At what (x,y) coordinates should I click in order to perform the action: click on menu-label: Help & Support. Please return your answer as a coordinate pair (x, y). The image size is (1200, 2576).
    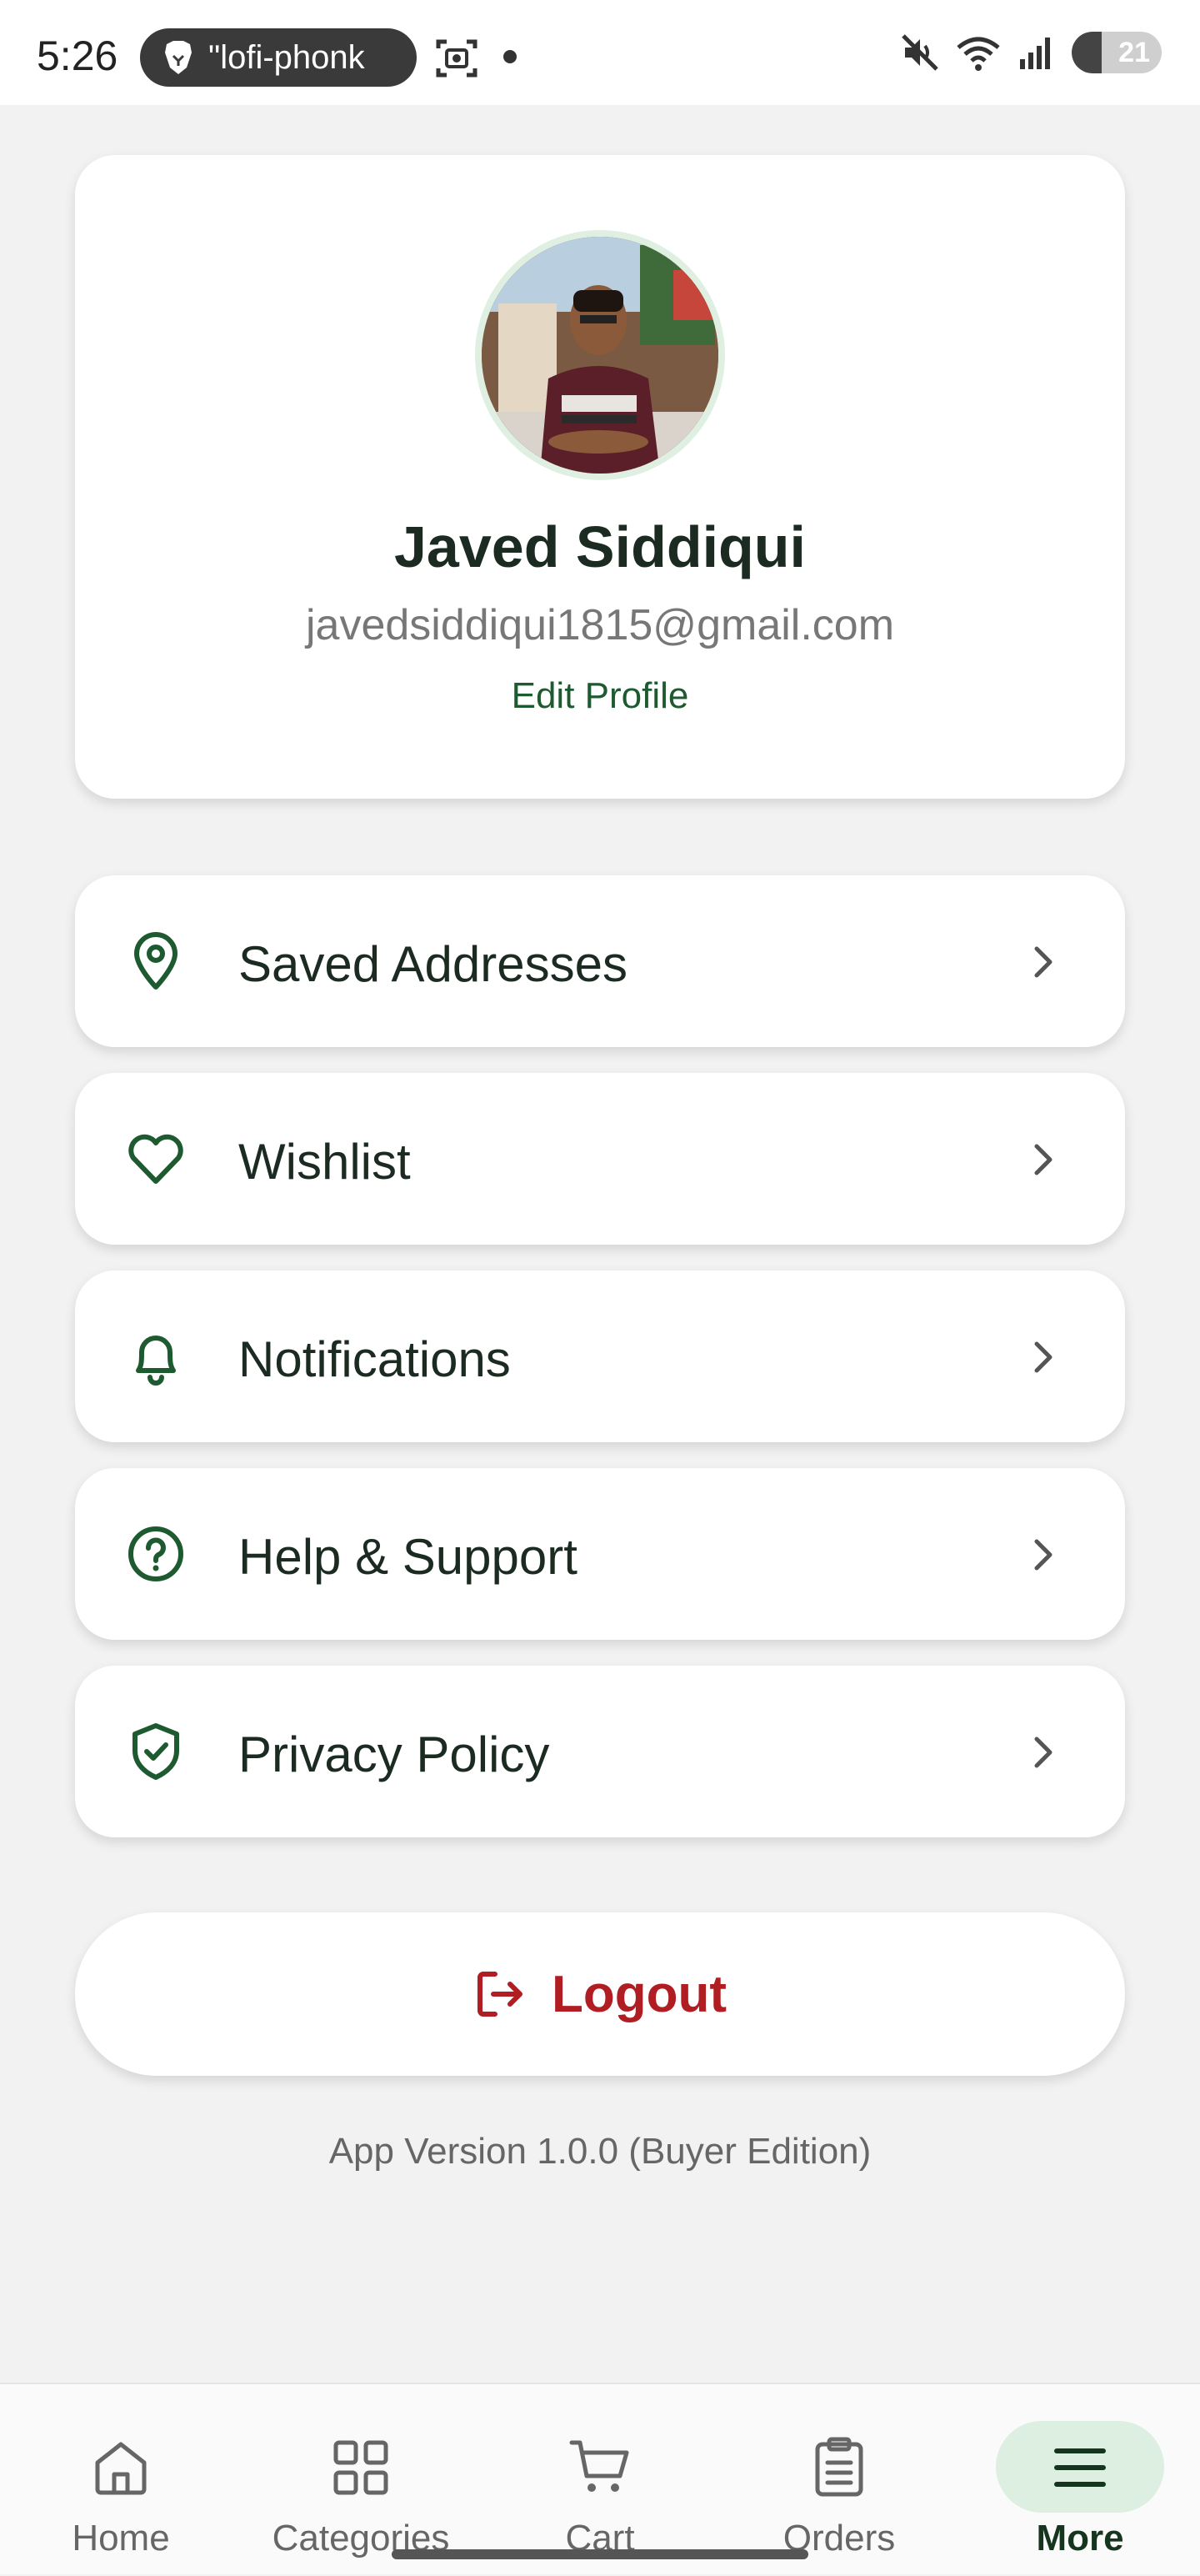
    Looking at the image, I should click on (408, 1557).